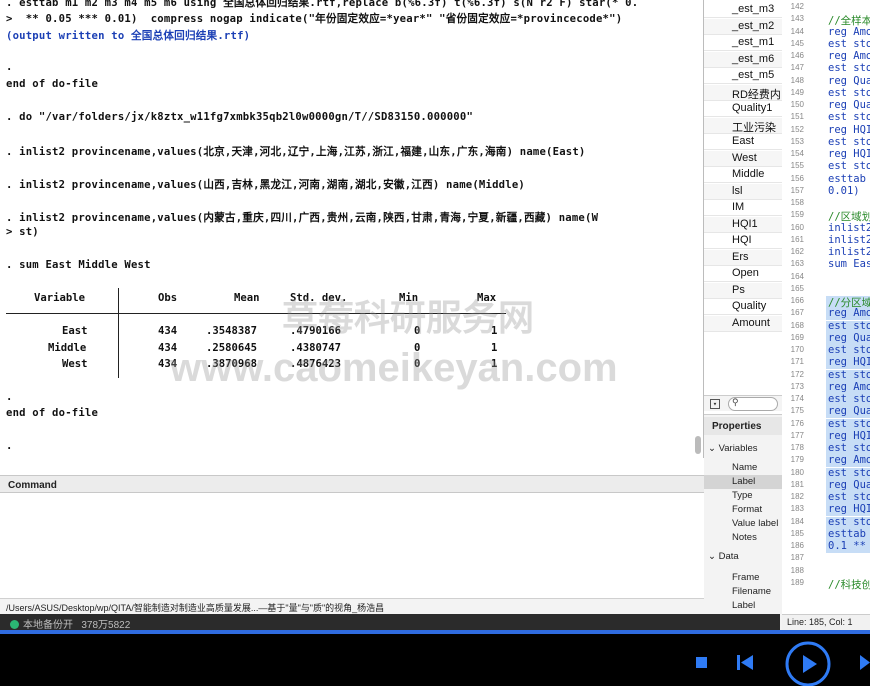 The height and width of the screenshot is (686, 870). I want to click on line-number: 186, so click(793, 545).